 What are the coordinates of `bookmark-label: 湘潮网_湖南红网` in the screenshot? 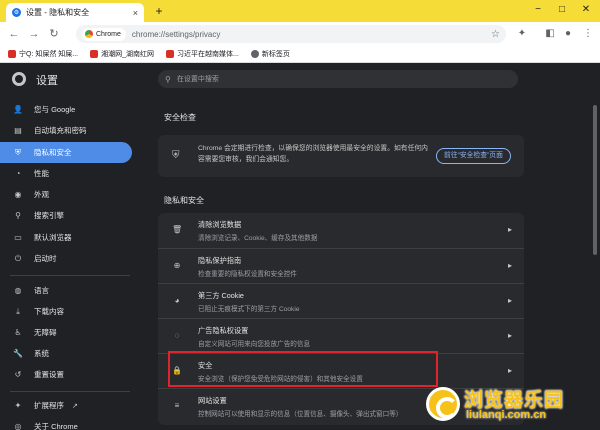 It's located at (128, 54).